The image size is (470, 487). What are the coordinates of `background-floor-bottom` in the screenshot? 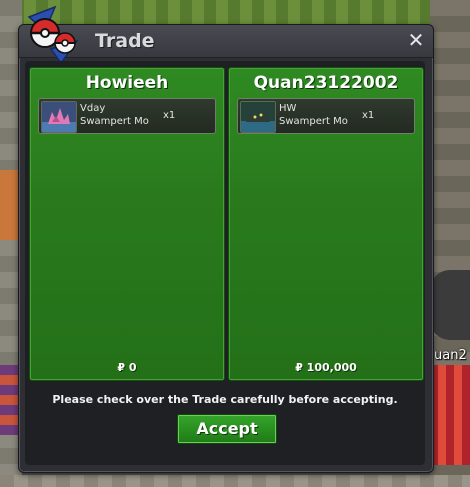 It's located at (235, 481).